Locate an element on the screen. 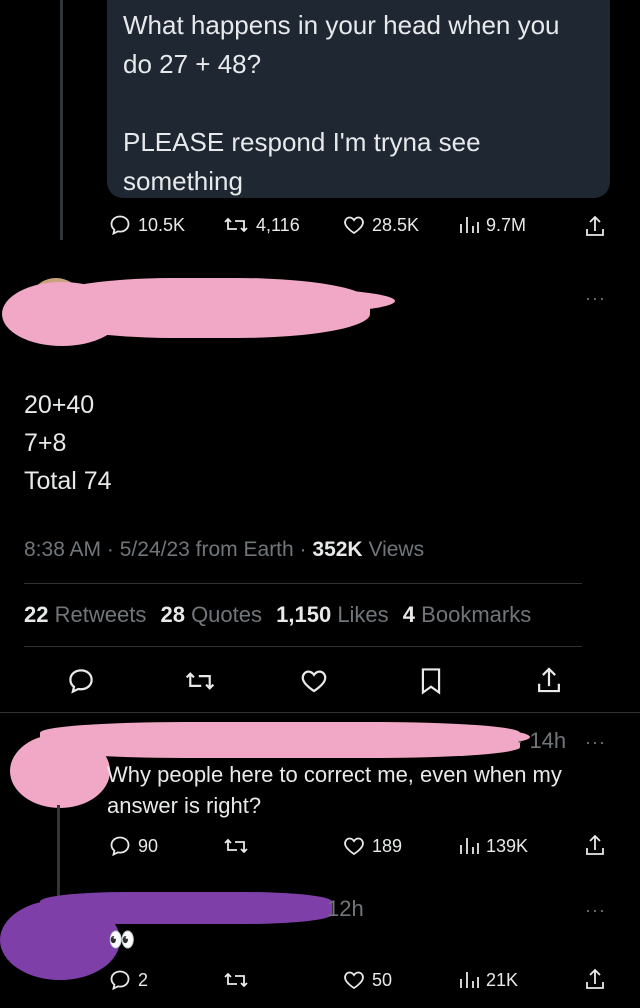 The image size is (640, 1008). retweet-button: 4,116 is located at coordinates (261, 225).